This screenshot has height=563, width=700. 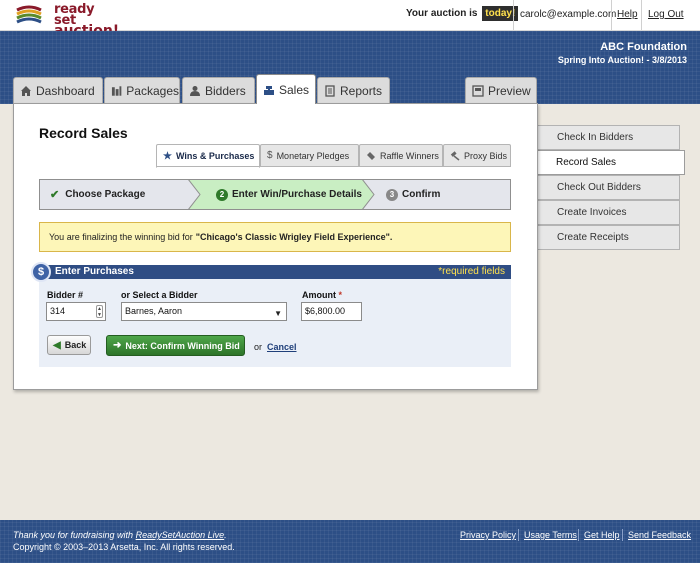 What do you see at coordinates (282, 347) in the screenshot?
I see `cancel-link: Cancel` at bounding box center [282, 347].